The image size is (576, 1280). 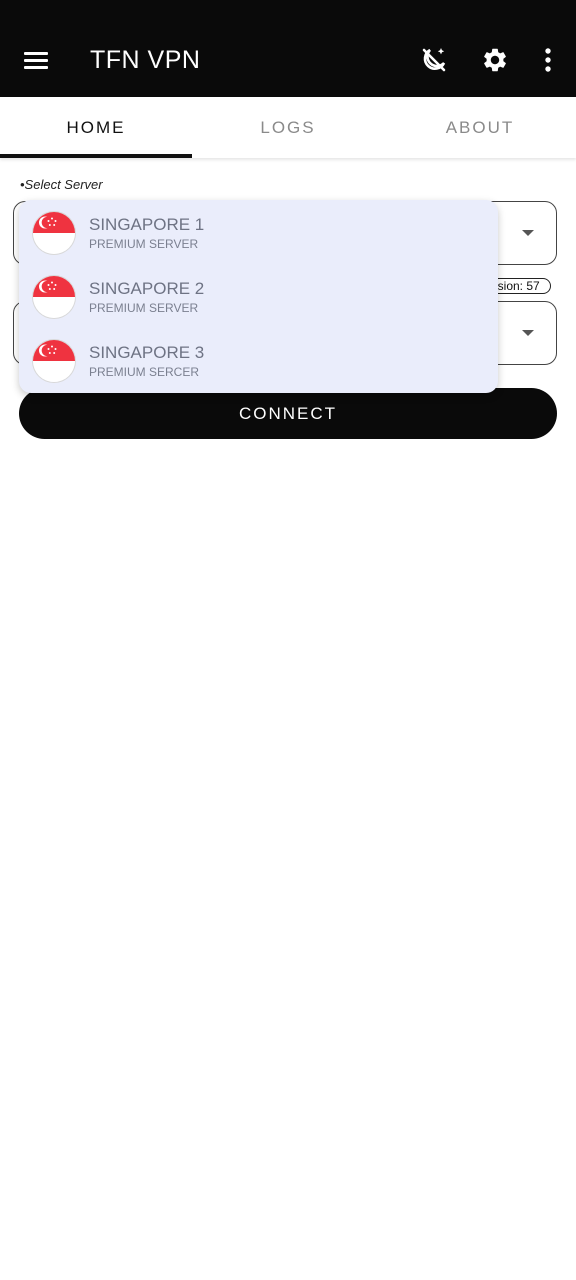 What do you see at coordinates (434, 60) in the screenshot?
I see `night-mode-icon` at bounding box center [434, 60].